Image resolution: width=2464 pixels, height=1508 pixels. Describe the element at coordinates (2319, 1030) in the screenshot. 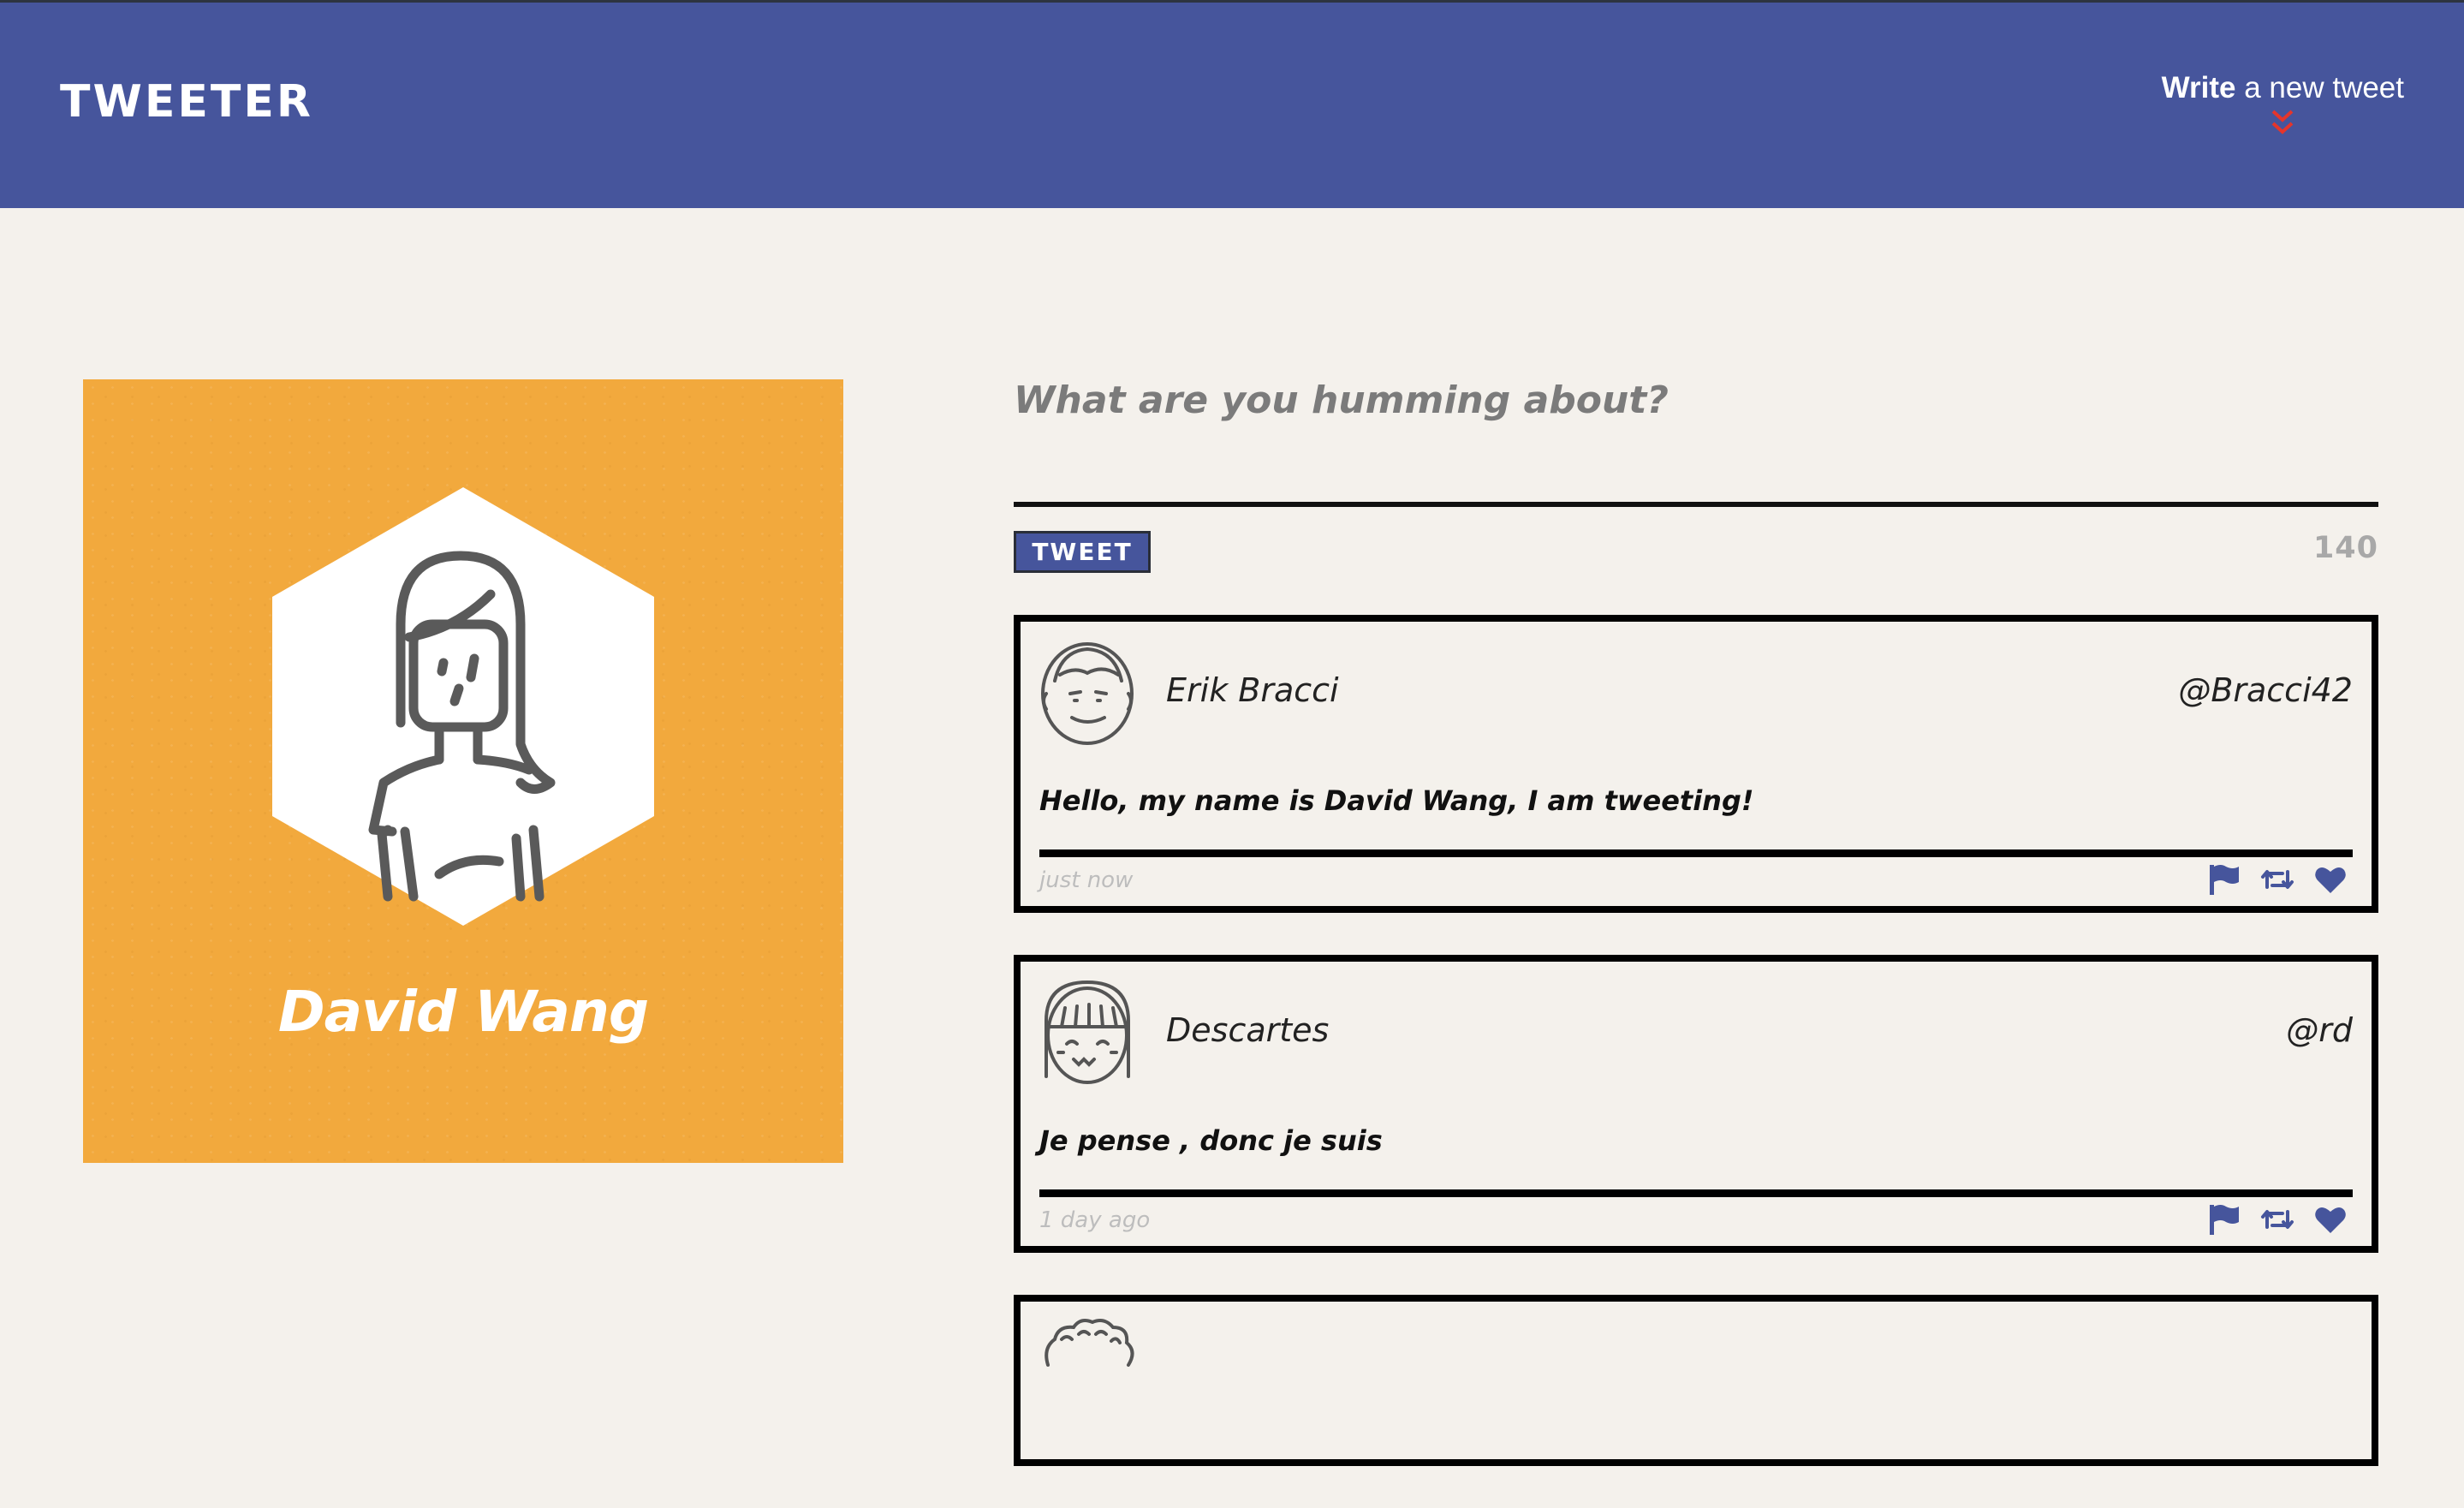

I see `tweet-user-handle: @rd` at that location.